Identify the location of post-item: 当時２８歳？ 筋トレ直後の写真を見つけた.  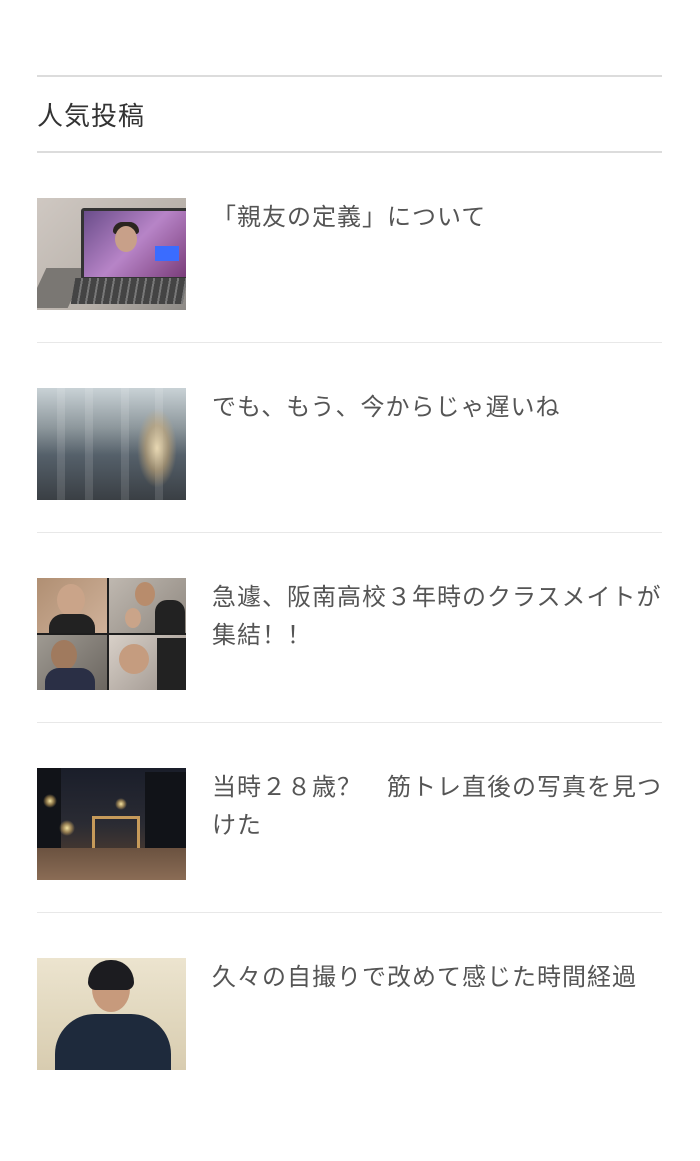
(349, 818).